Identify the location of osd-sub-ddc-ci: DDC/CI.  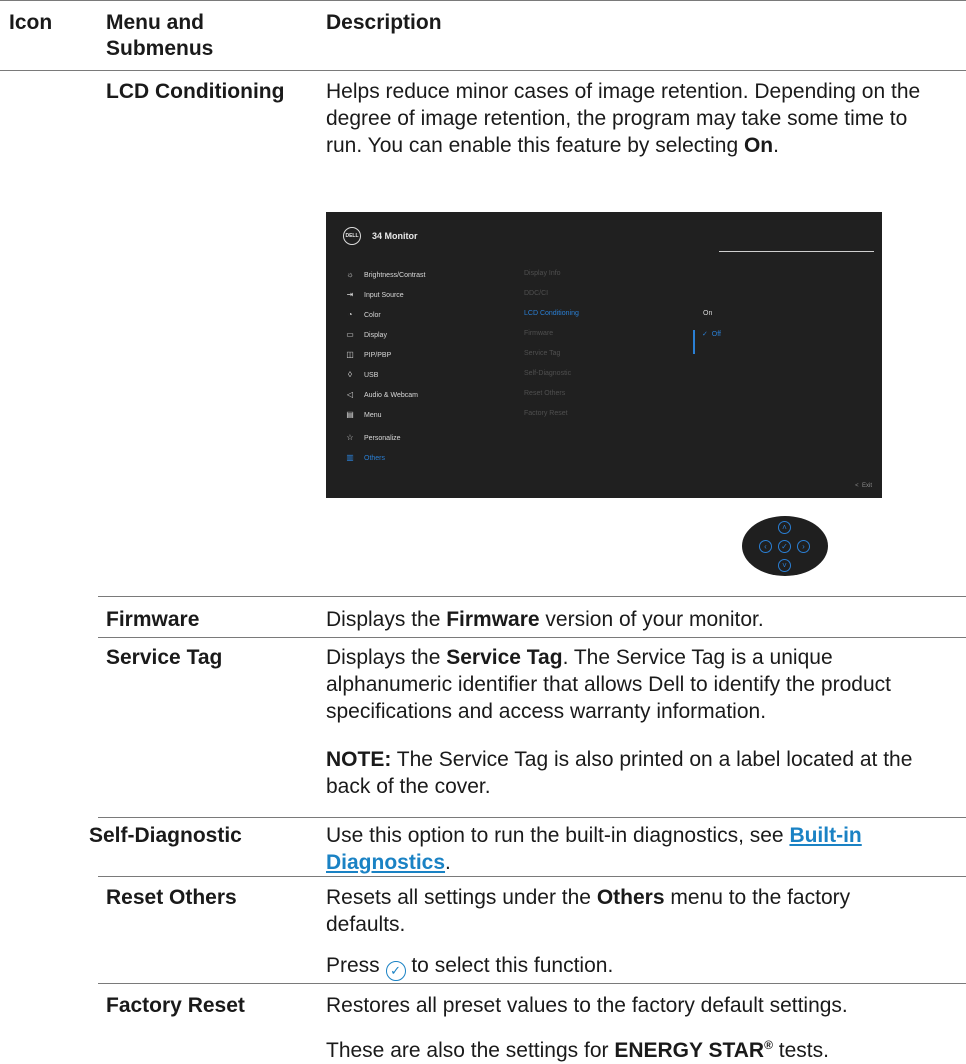
(536, 293).